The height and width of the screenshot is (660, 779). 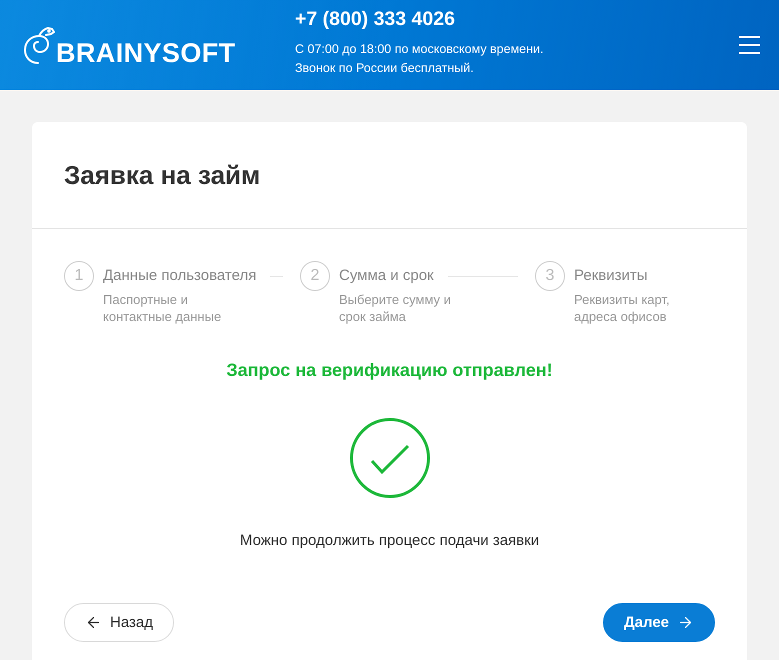 What do you see at coordinates (179, 276) in the screenshot?
I see `step-title: Данные пользователя` at bounding box center [179, 276].